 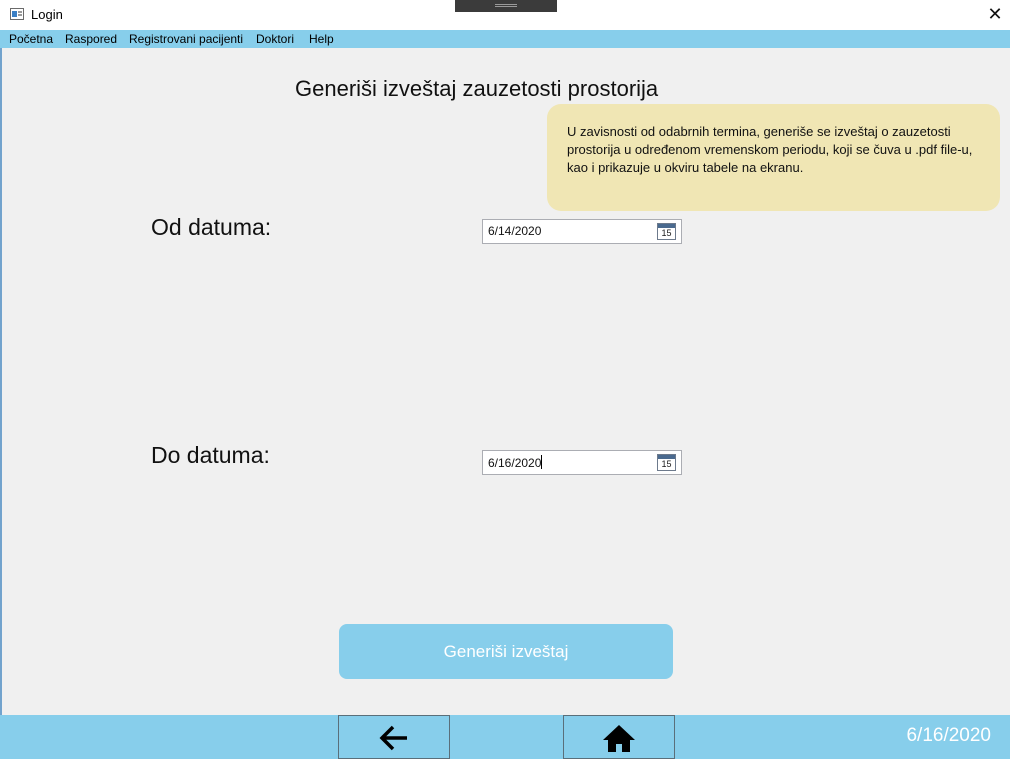 What do you see at coordinates (514, 231) in the screenshot?
I see `from-date-value: 6/14/2020` at bounding box center [514, 231].